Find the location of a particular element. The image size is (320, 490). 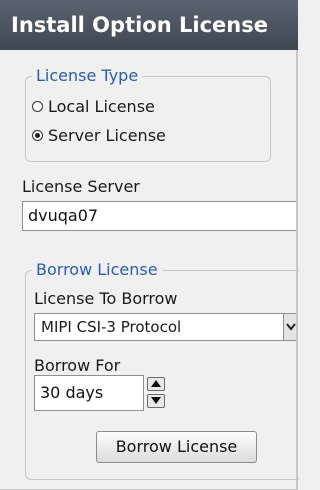

local-license-label: Local License is located at coordinates (101, 106).